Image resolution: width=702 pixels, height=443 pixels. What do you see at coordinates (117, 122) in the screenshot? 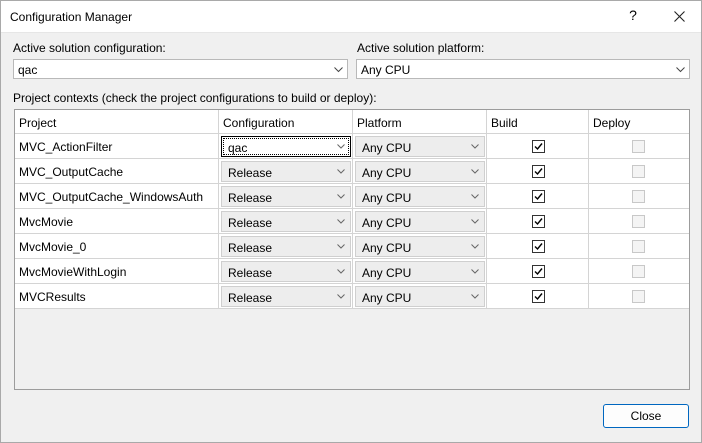
I see `column-header-project: Project` at bounding box center [117, 122].